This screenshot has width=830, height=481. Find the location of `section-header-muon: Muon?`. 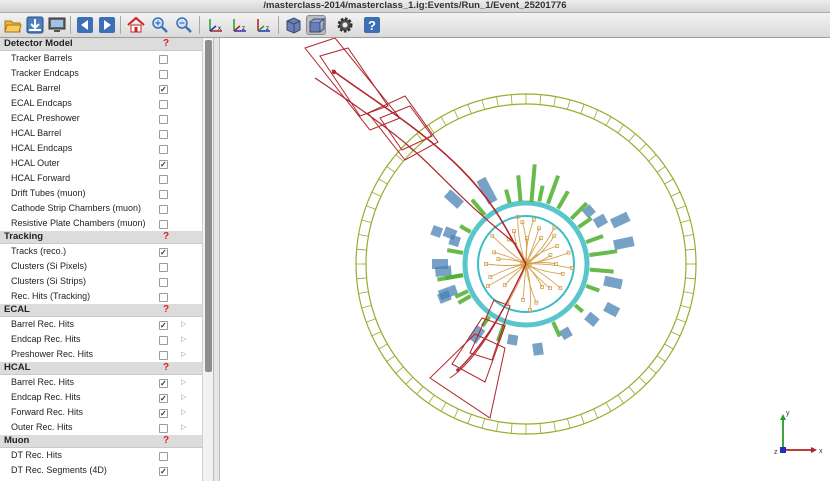

section-header-muon: Muon? is located at coordinates (101, 441).